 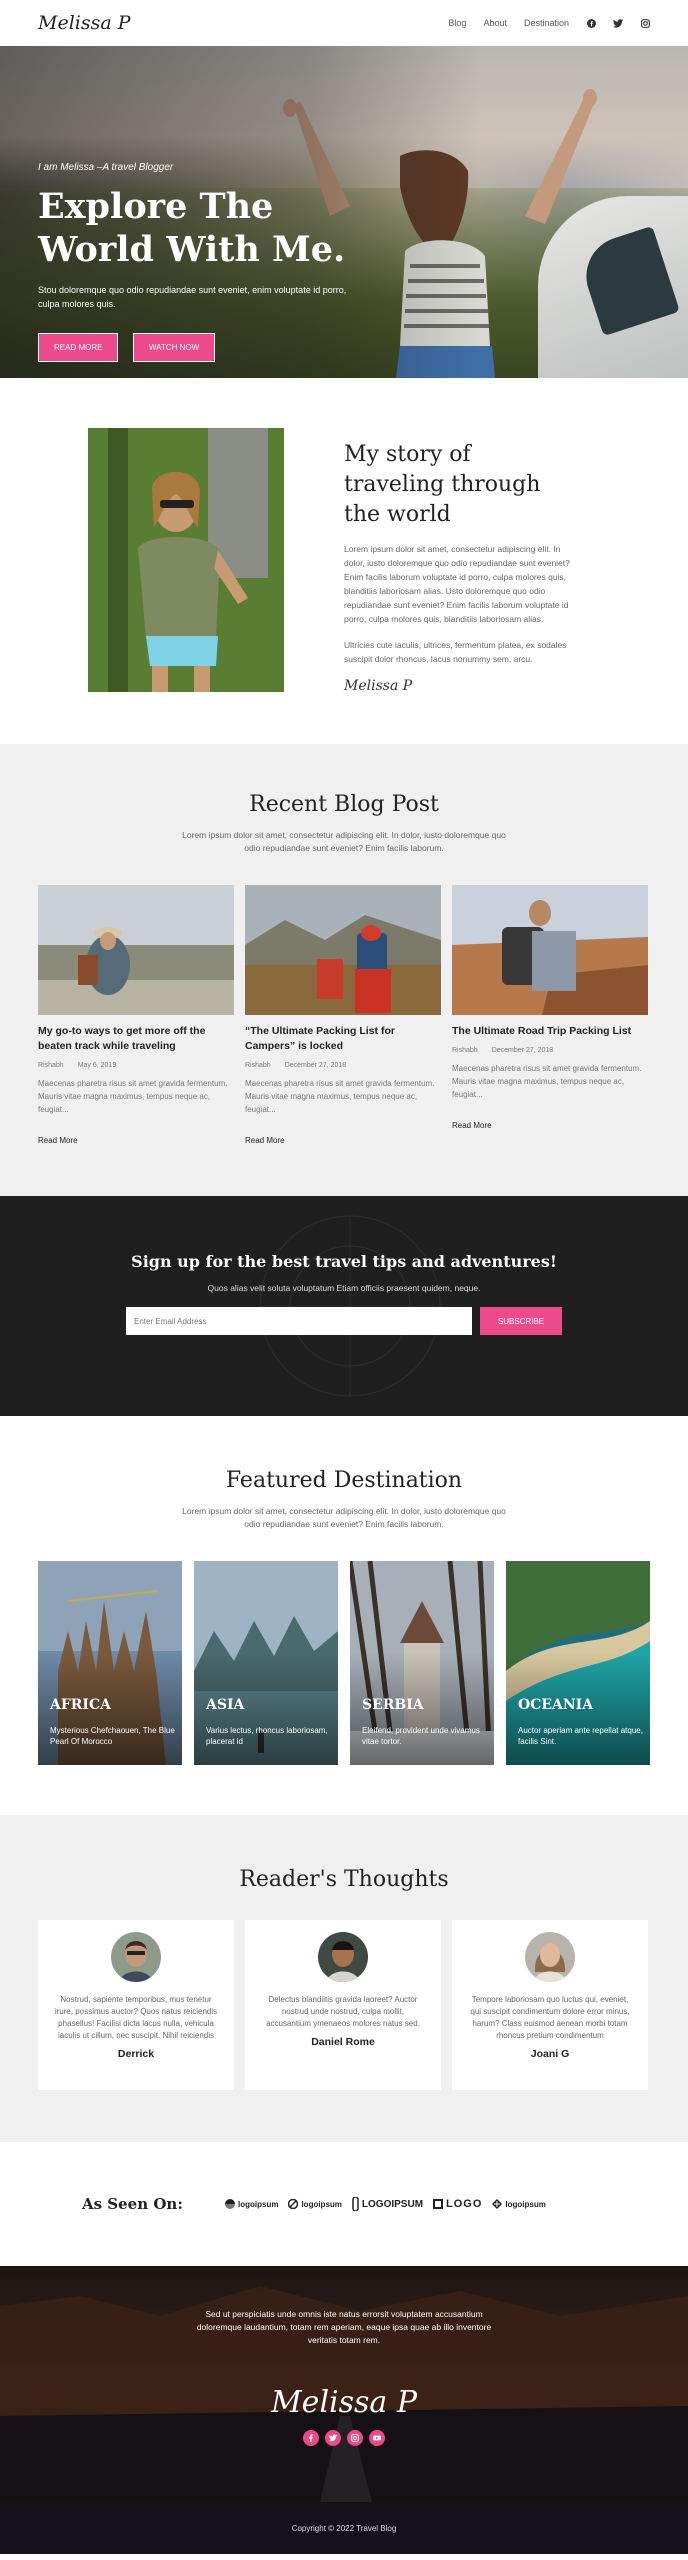 I want to click on destination-name: OCEANIA, so click(x=556, y=1705).